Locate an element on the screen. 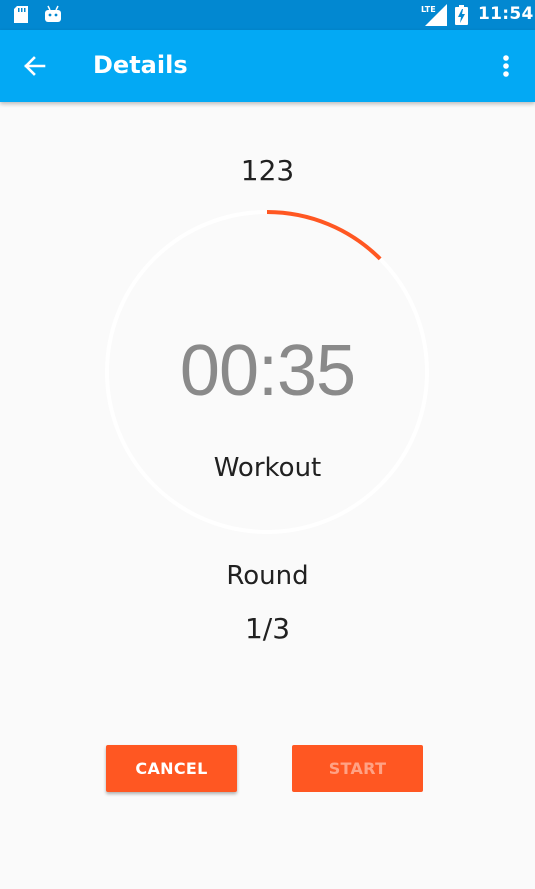 Image resolution: width=535 pixels, height=889 pixels. signal-icon: LTE is located at coordinates (434, 15).